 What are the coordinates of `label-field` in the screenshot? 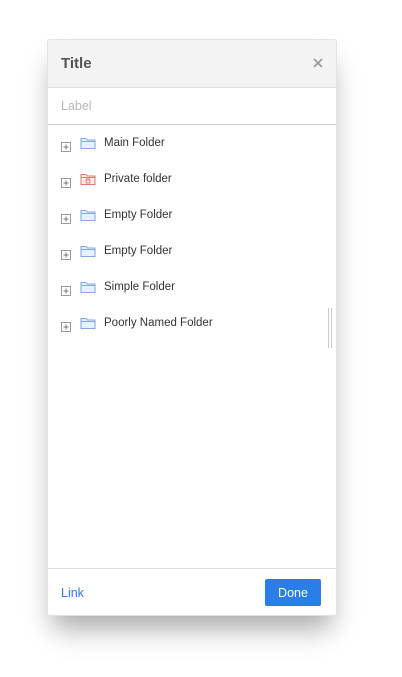 It's located at (192, 106).